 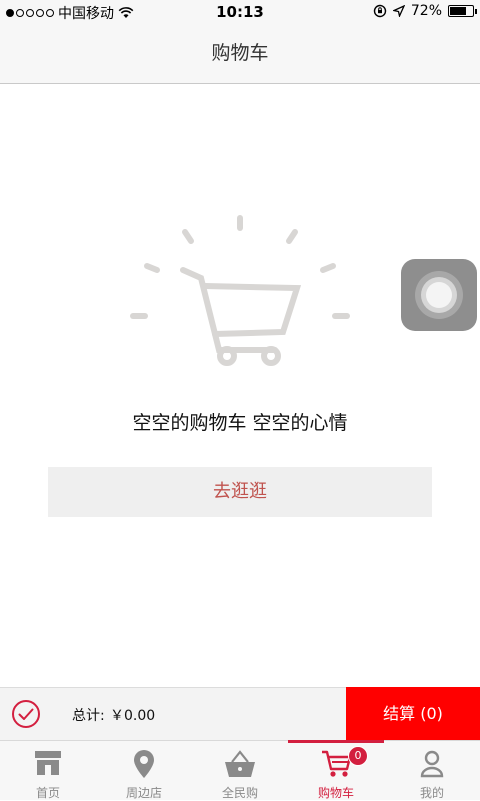 I want to click on location-pin-icon, so click(x=144, y=764).